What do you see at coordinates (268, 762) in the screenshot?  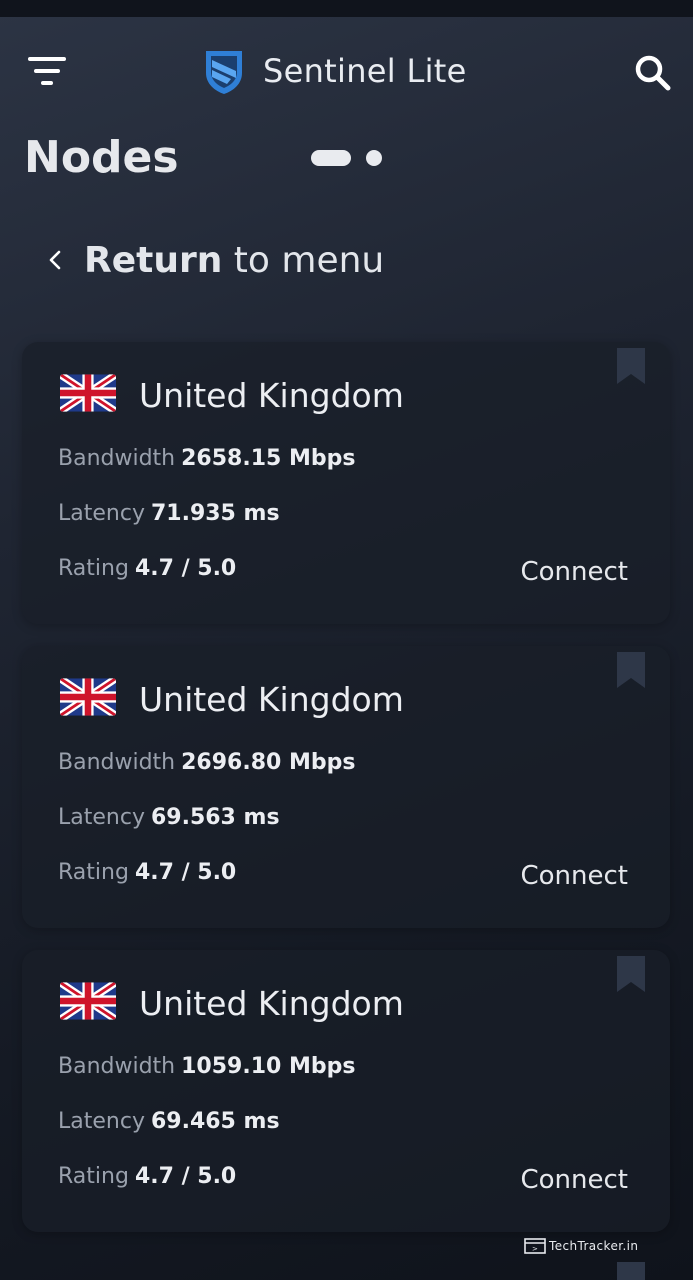 I see `bandwidth-value: 2696.80 Mbps` at bounding box center [268, 762].